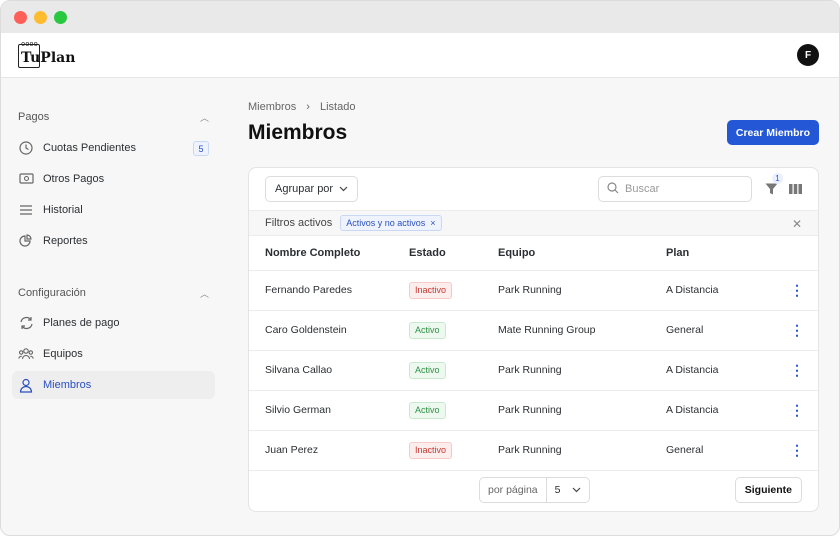  I want to click on refresh-icon, so click(26, 323).